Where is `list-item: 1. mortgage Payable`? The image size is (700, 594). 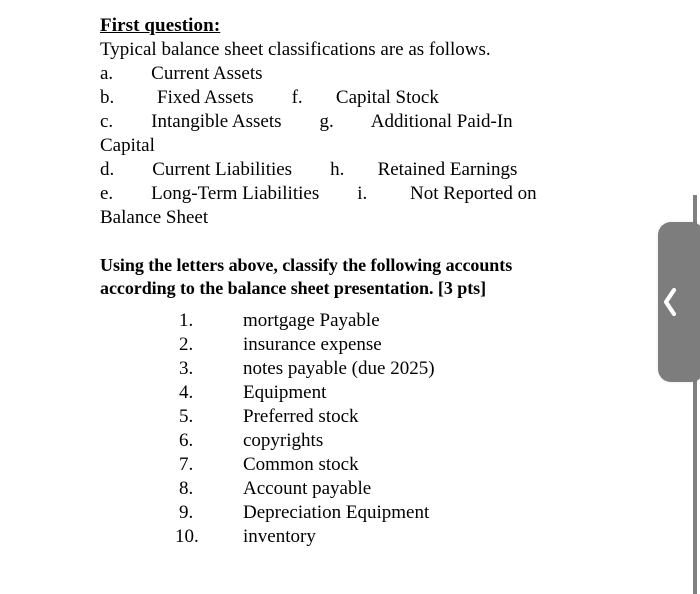
list-item: 1. mortgage Payable is located at coordinates (350, 321).